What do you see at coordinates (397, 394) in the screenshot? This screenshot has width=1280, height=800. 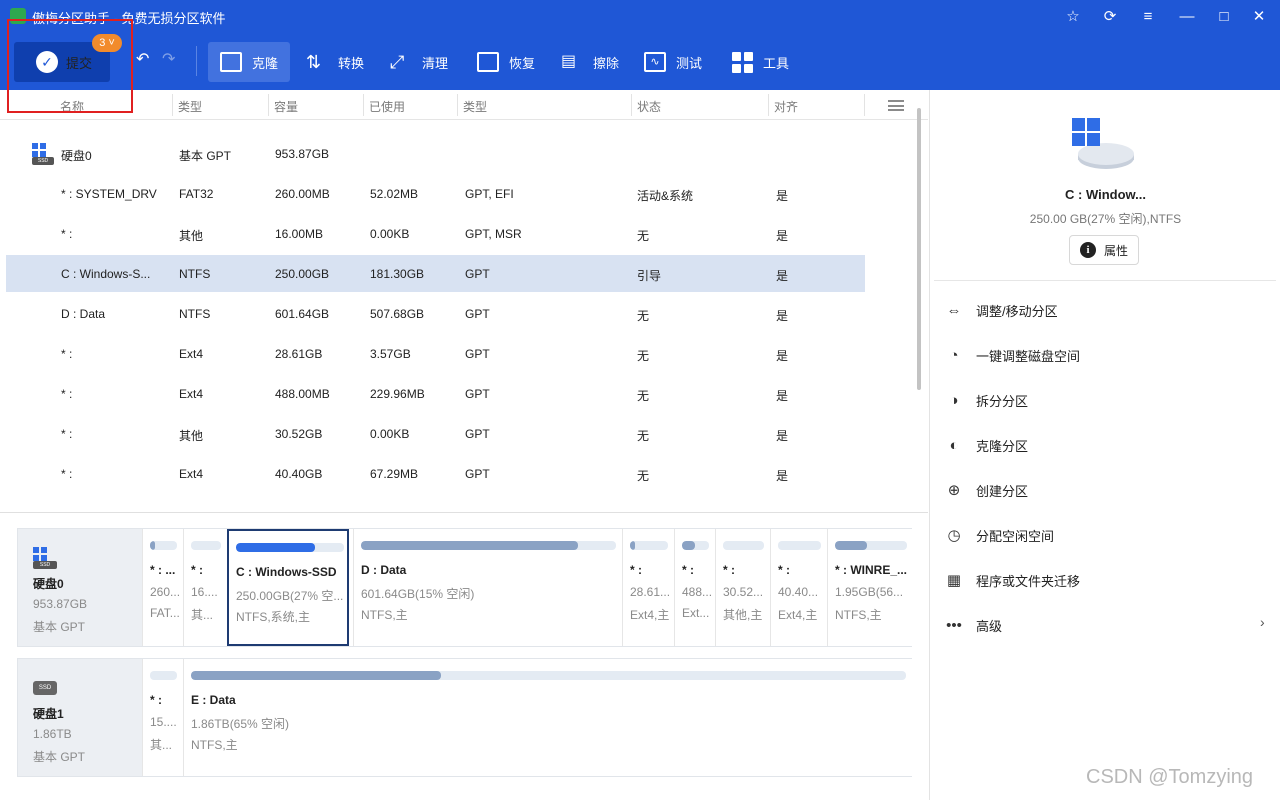 I see `row-used: 229.96MB` at bounding box center [397, 394].